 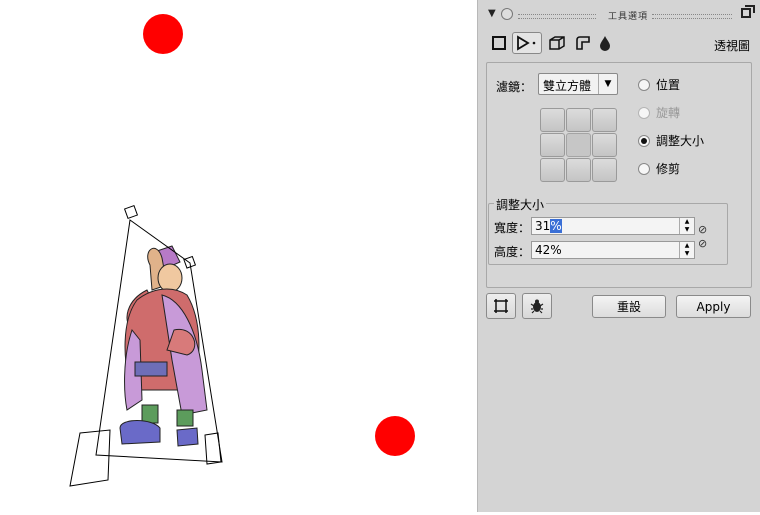 What do you see at coordinates (548, 226) in the screenshot?
I see `width-value: 31%` at bounding box center [548, 226].